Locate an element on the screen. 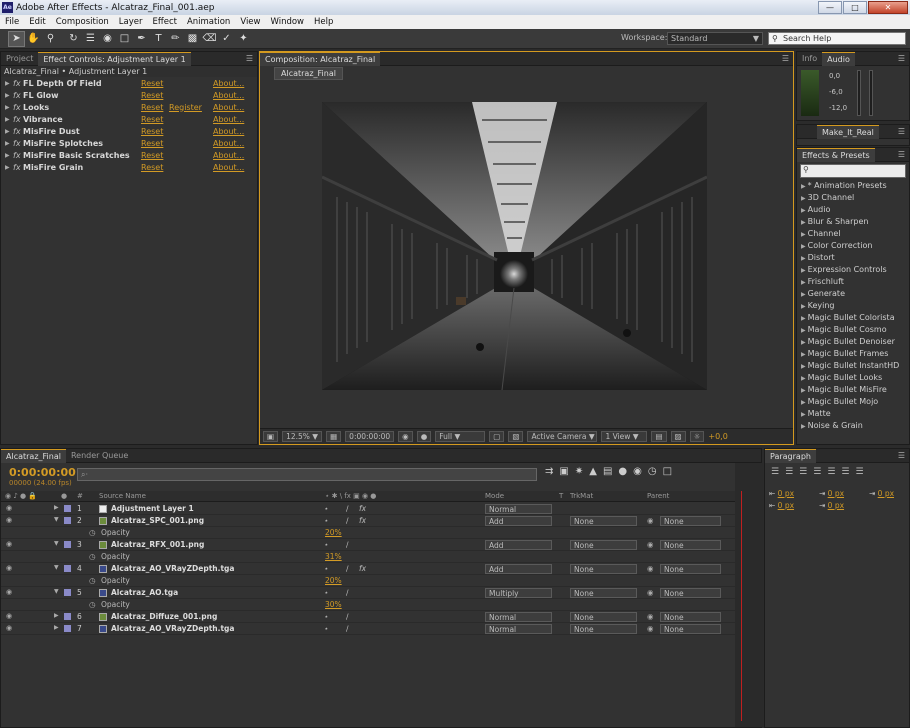  property-value: 30% is located at coordinates (333, 604).